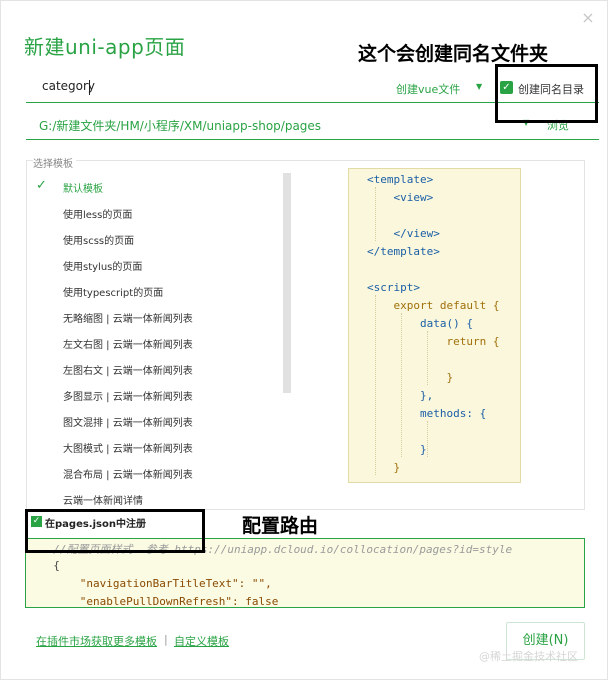 Image resolution: width=608 pixels, height=680 pixels. I want to click on custom-template-link: 自定义模板, so click(201, 641).